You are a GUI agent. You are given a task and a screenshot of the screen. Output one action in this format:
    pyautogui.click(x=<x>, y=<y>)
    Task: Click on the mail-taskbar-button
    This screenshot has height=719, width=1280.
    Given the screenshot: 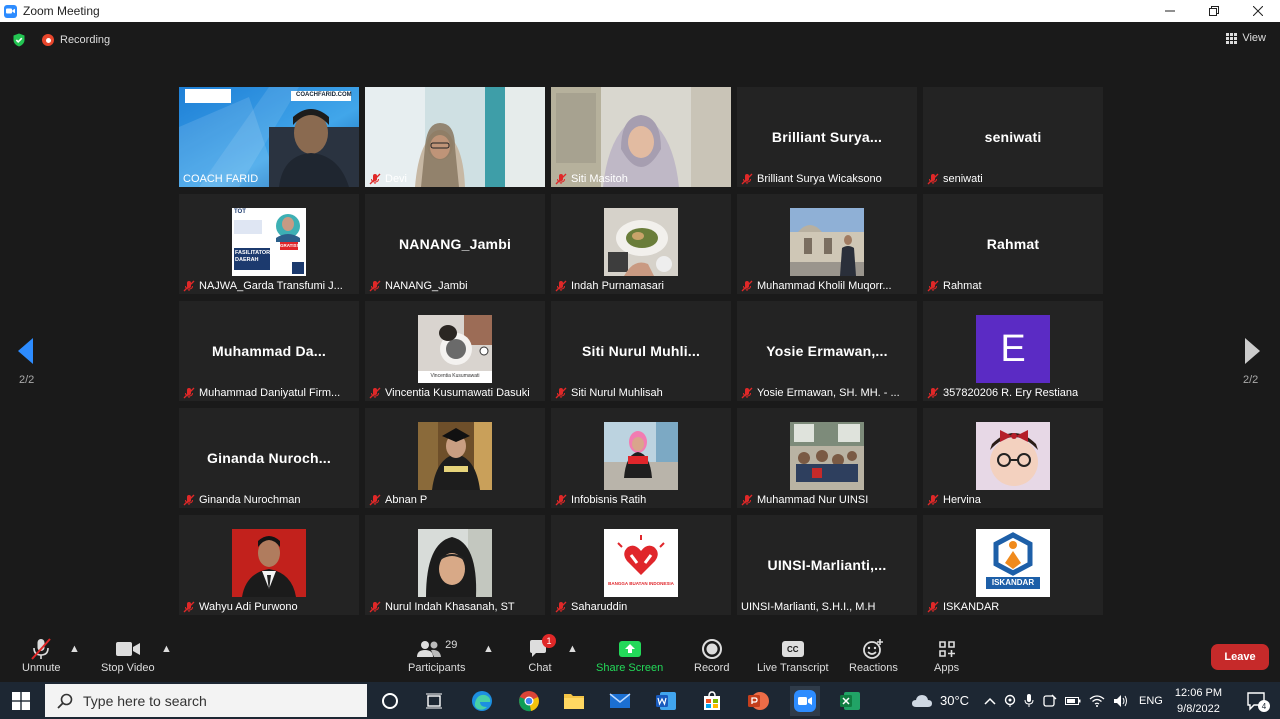 What is the action you would take?
    pyautogui.click(x=620, y=701)
    